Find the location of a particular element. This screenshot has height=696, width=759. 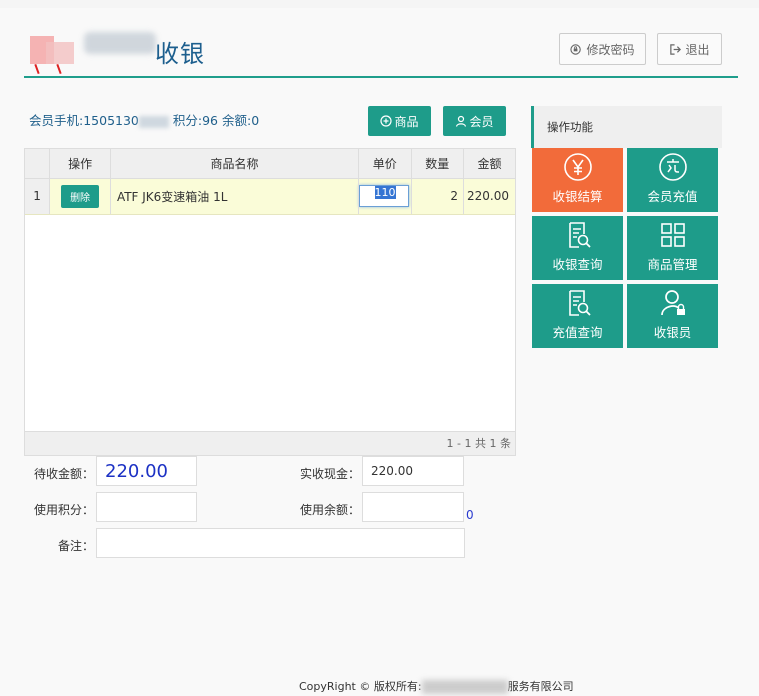

member-balance: 余额:0 is located at coordinates (241, 120).